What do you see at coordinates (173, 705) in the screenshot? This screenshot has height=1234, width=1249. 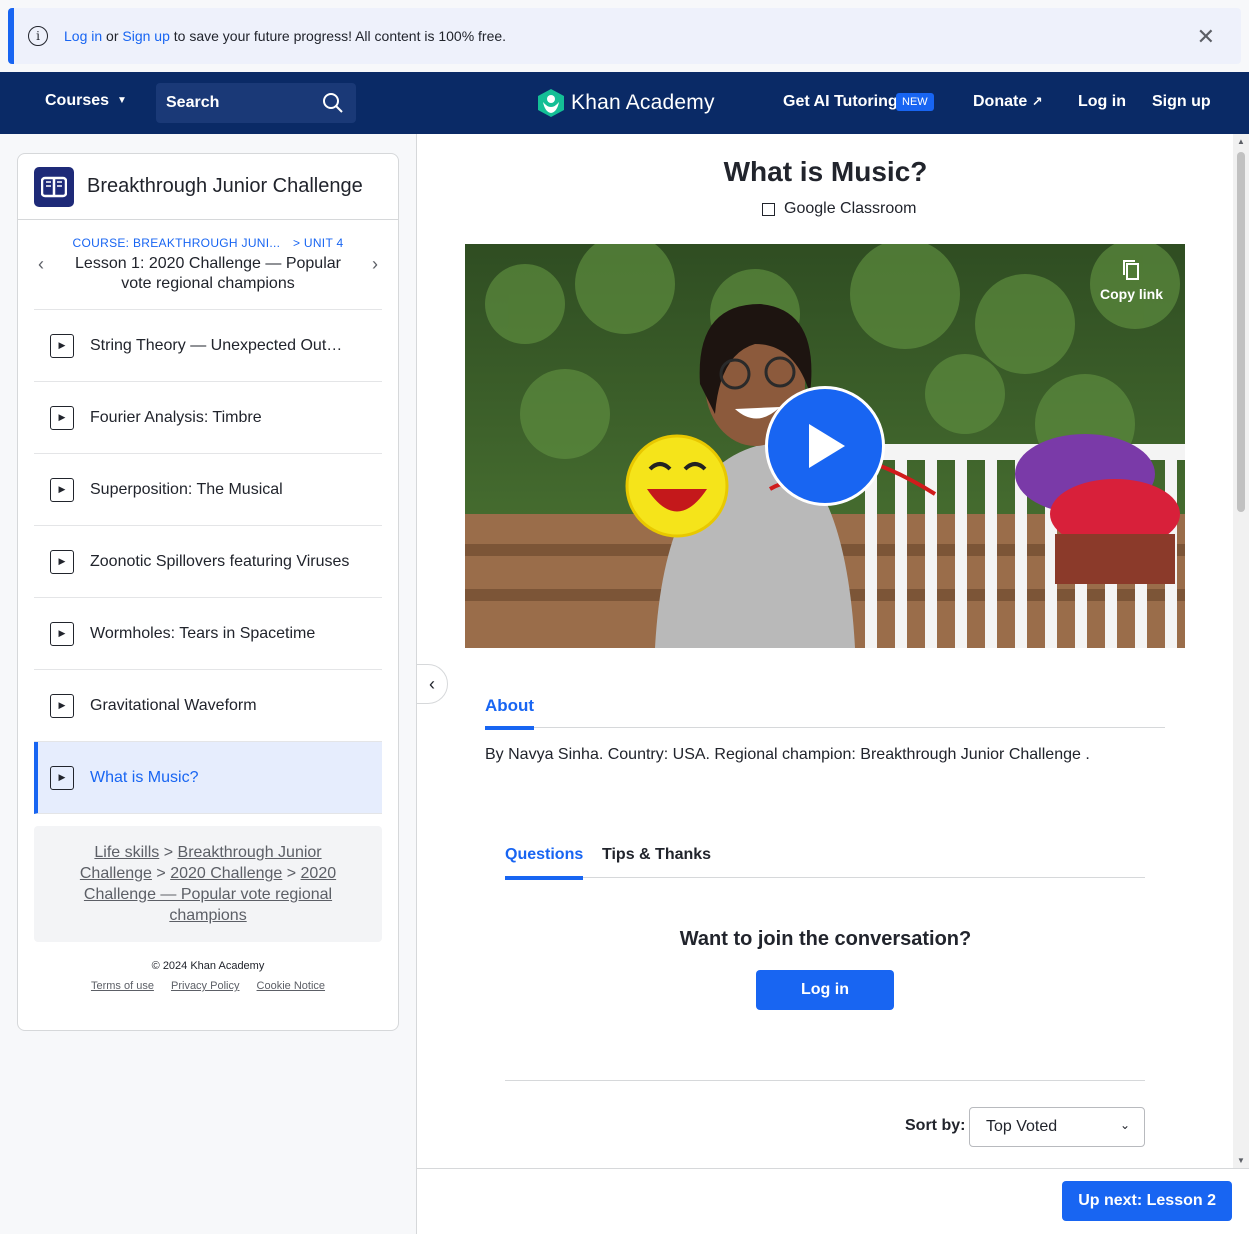 I see `lesson-item-label: Gravitational Waveform` at bounding box center [173, 705].